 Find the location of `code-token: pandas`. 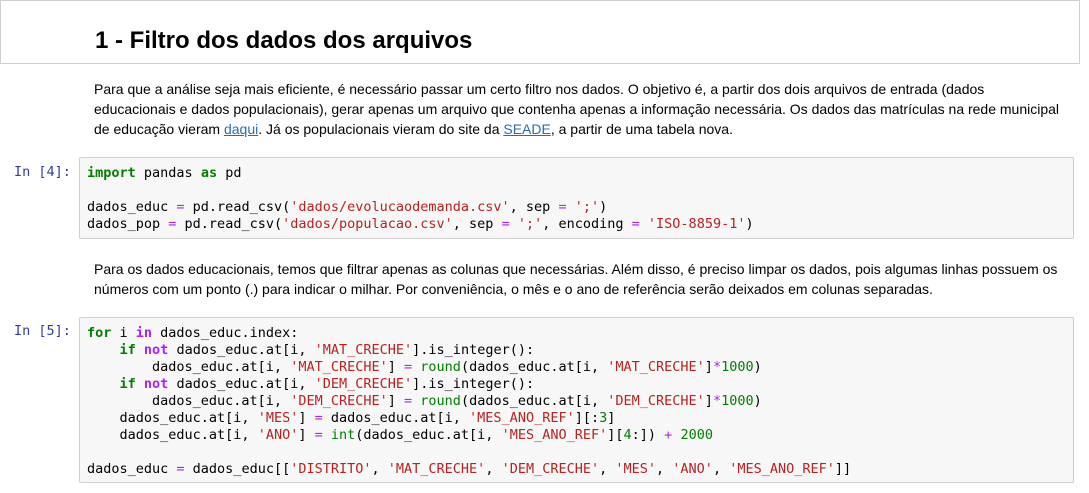

code-token: pandas is located at coordinates (168, 173).